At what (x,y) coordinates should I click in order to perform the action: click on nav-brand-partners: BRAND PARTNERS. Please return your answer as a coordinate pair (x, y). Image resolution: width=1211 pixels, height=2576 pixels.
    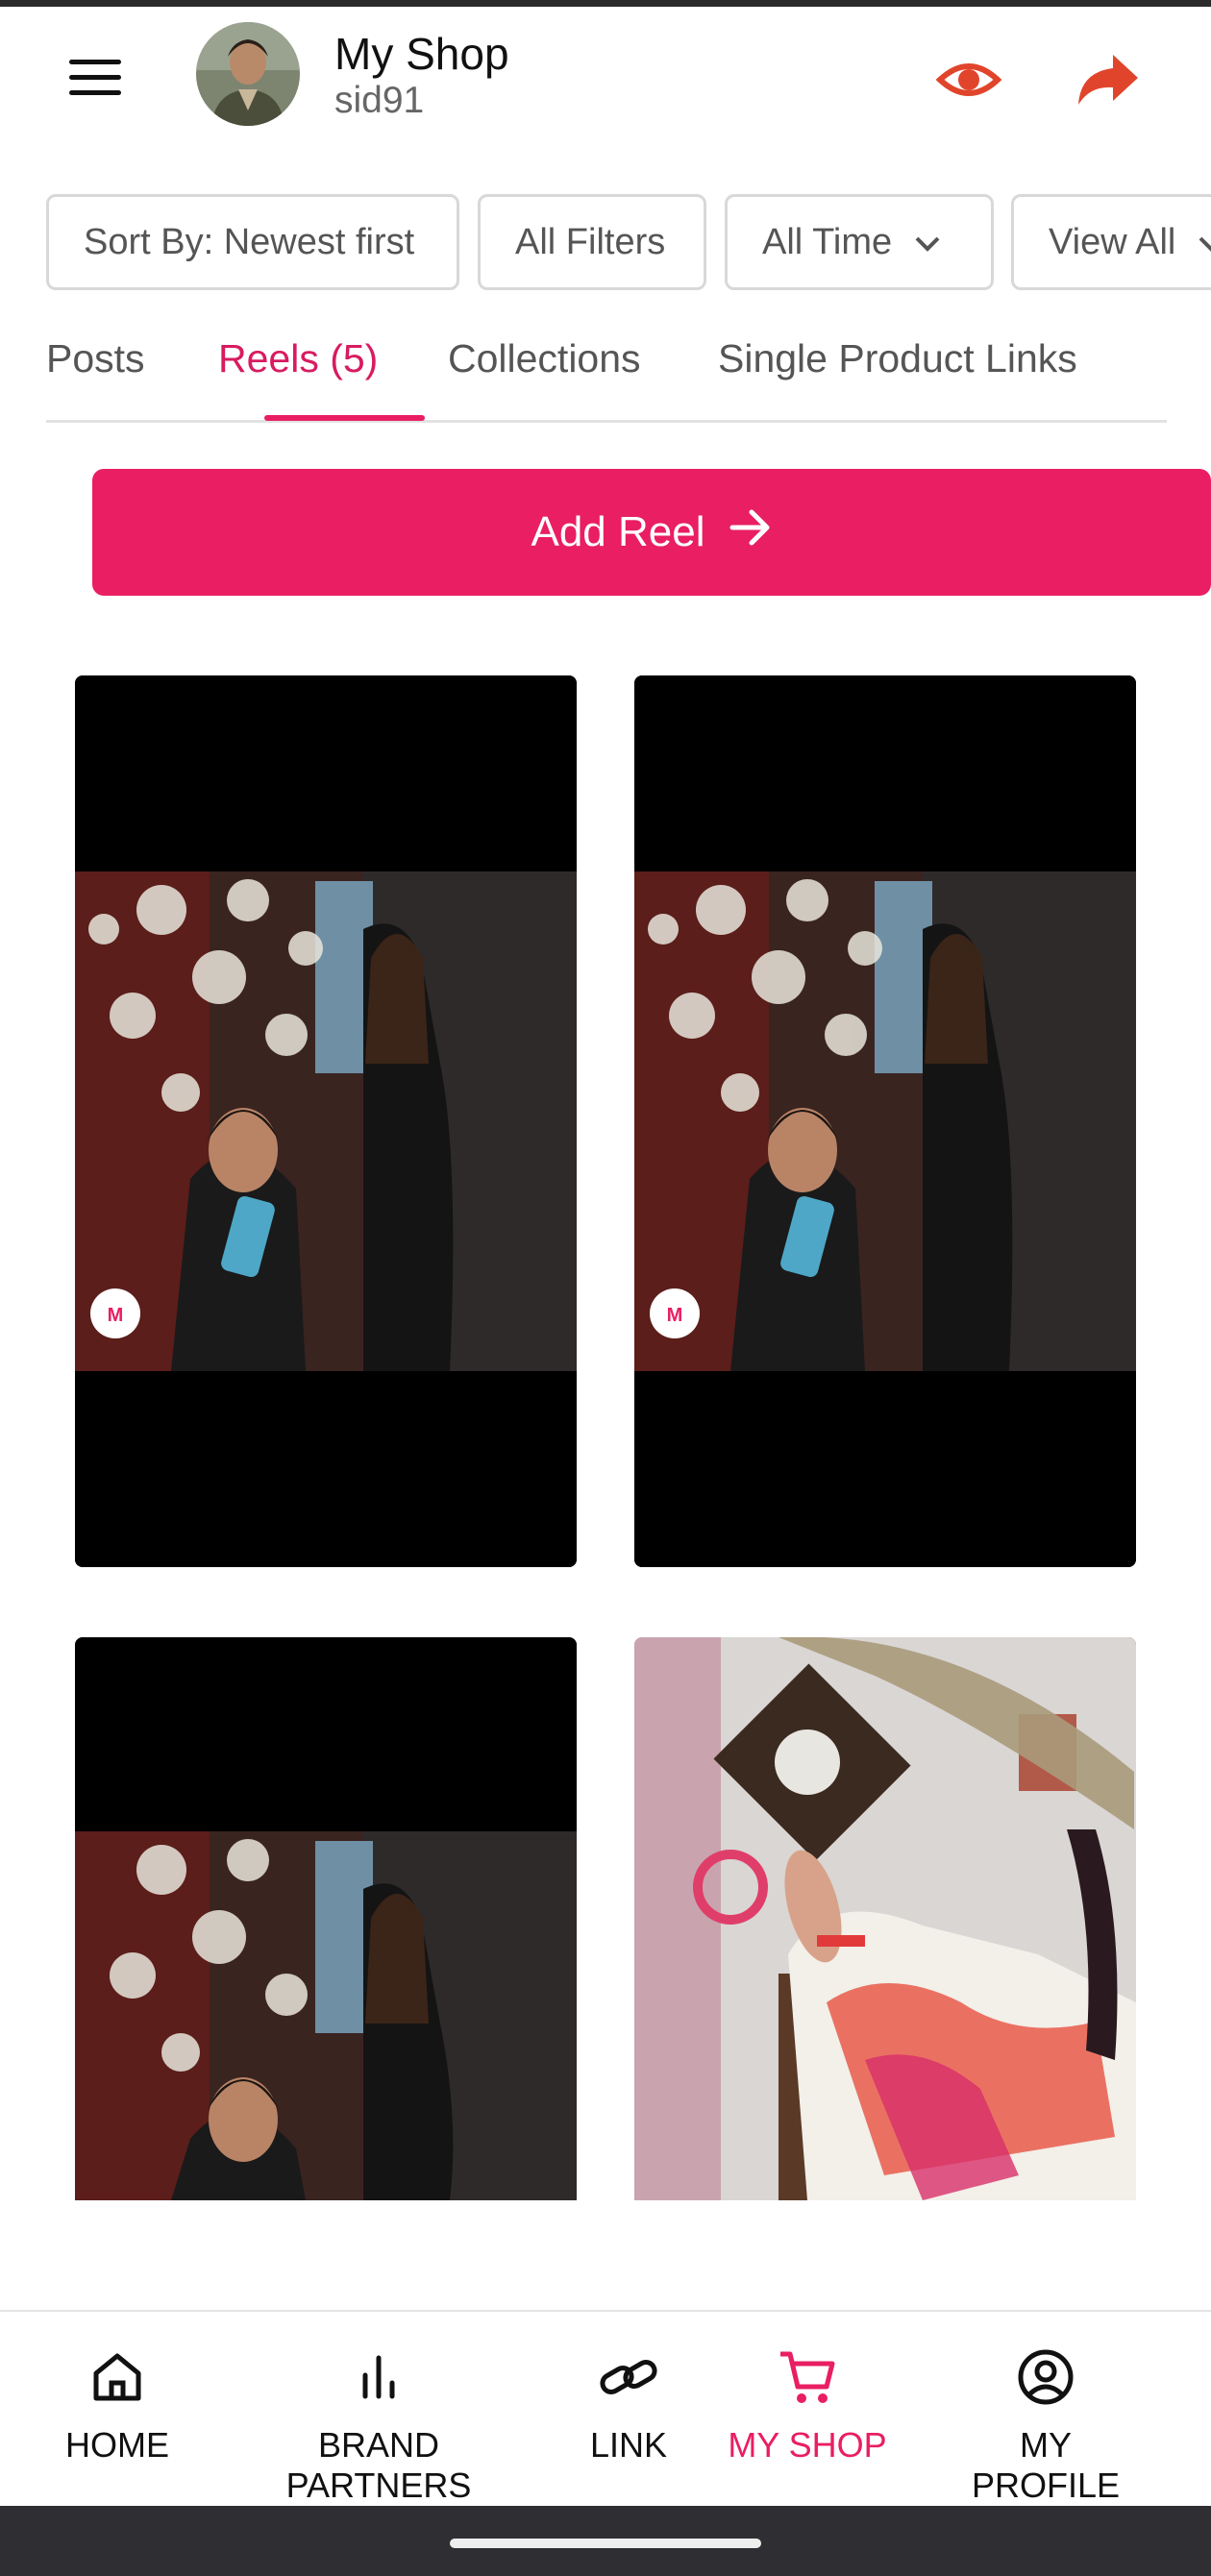
    Looking at the image, I should click on (379, 2426).